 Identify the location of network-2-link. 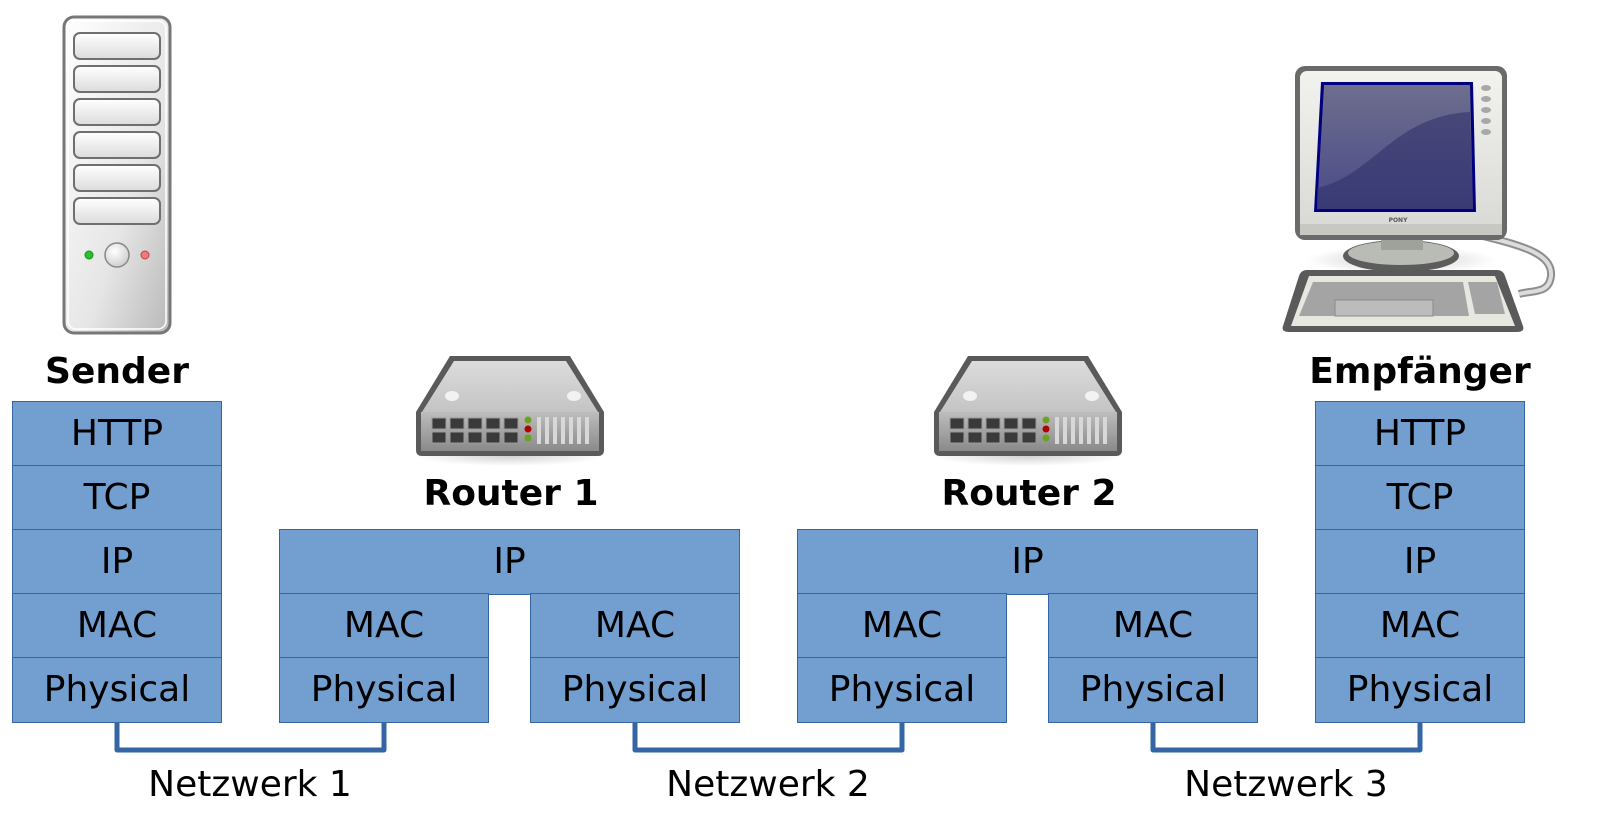
(768, 738).